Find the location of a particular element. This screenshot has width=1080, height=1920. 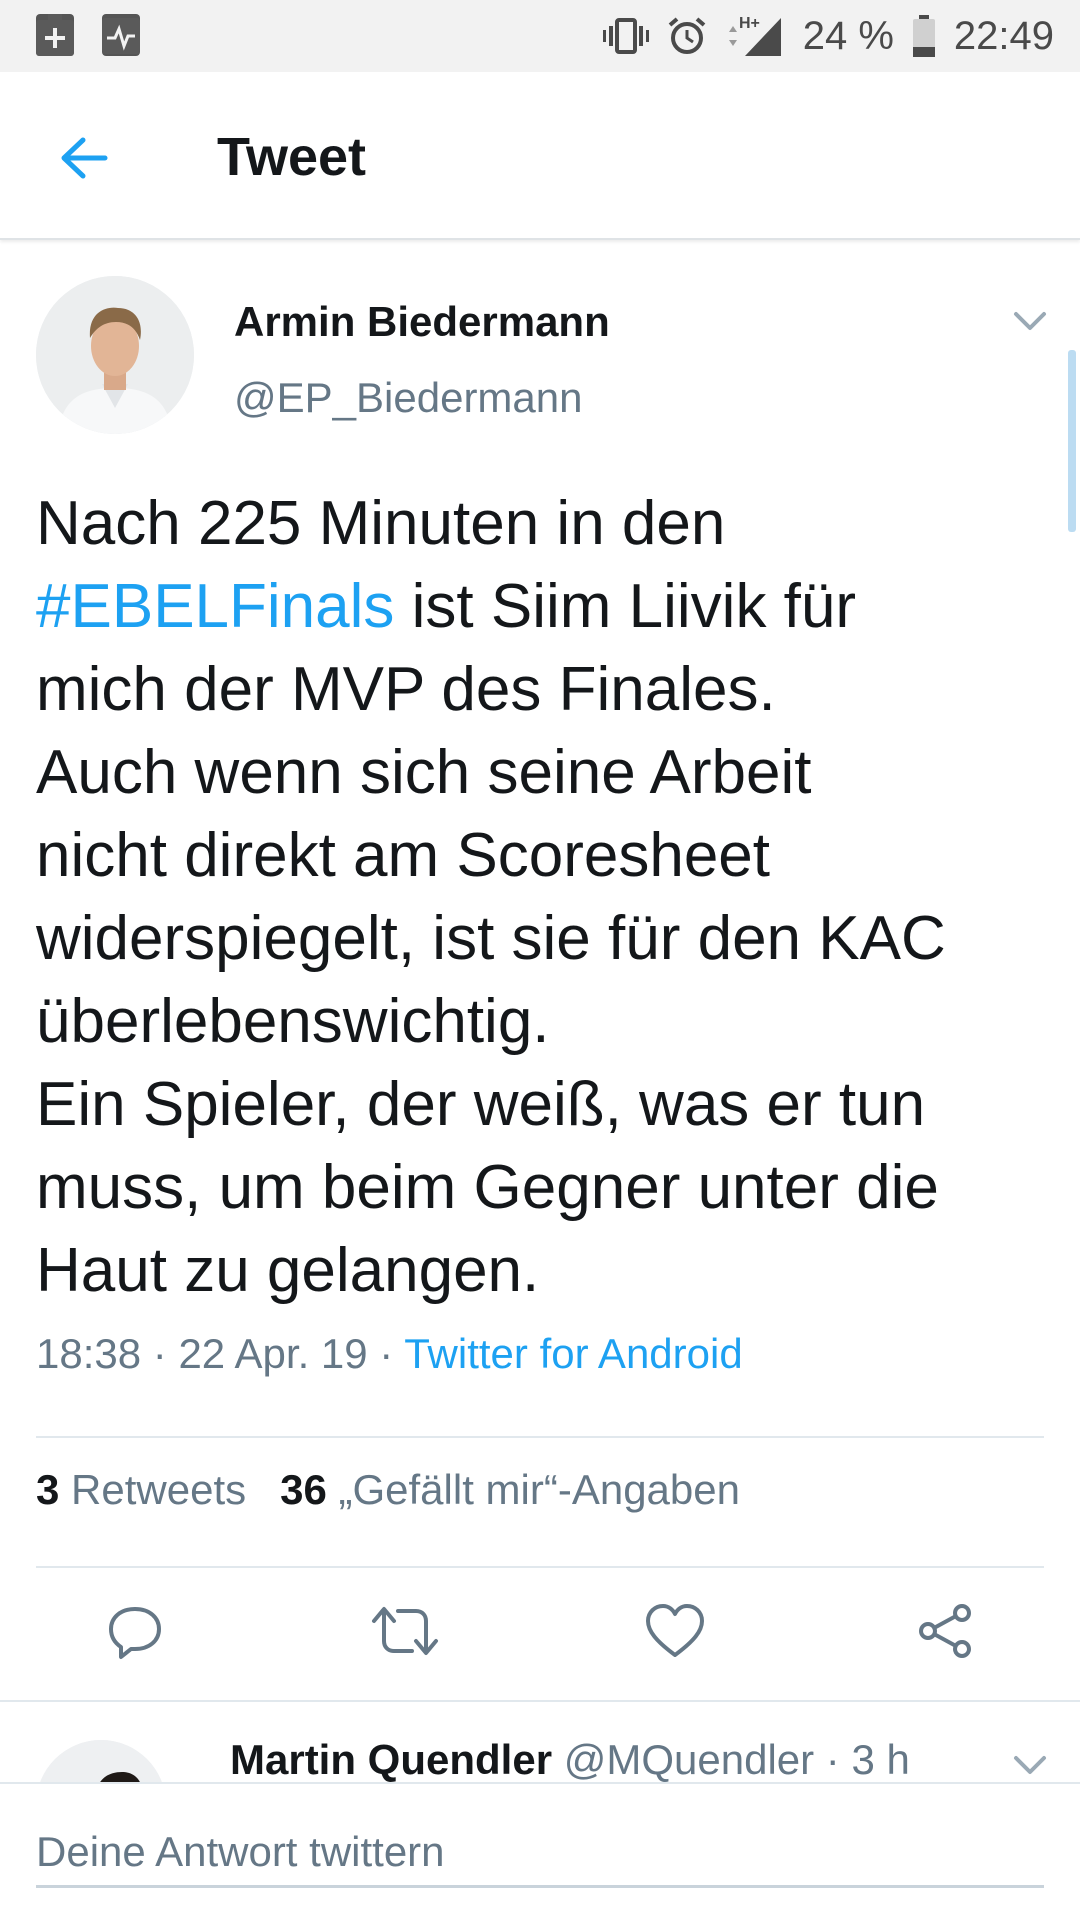

tweet-menu-button is located at coordinates (1030, 322).